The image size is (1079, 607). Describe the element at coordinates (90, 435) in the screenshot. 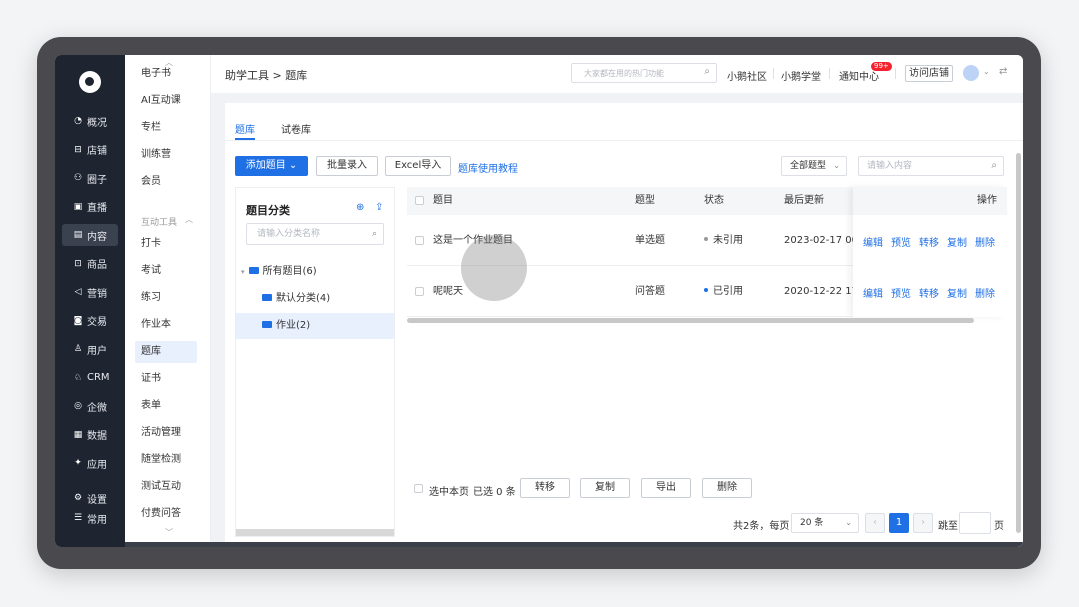

I see `nav-item-11: ▦ 数据` at that location.